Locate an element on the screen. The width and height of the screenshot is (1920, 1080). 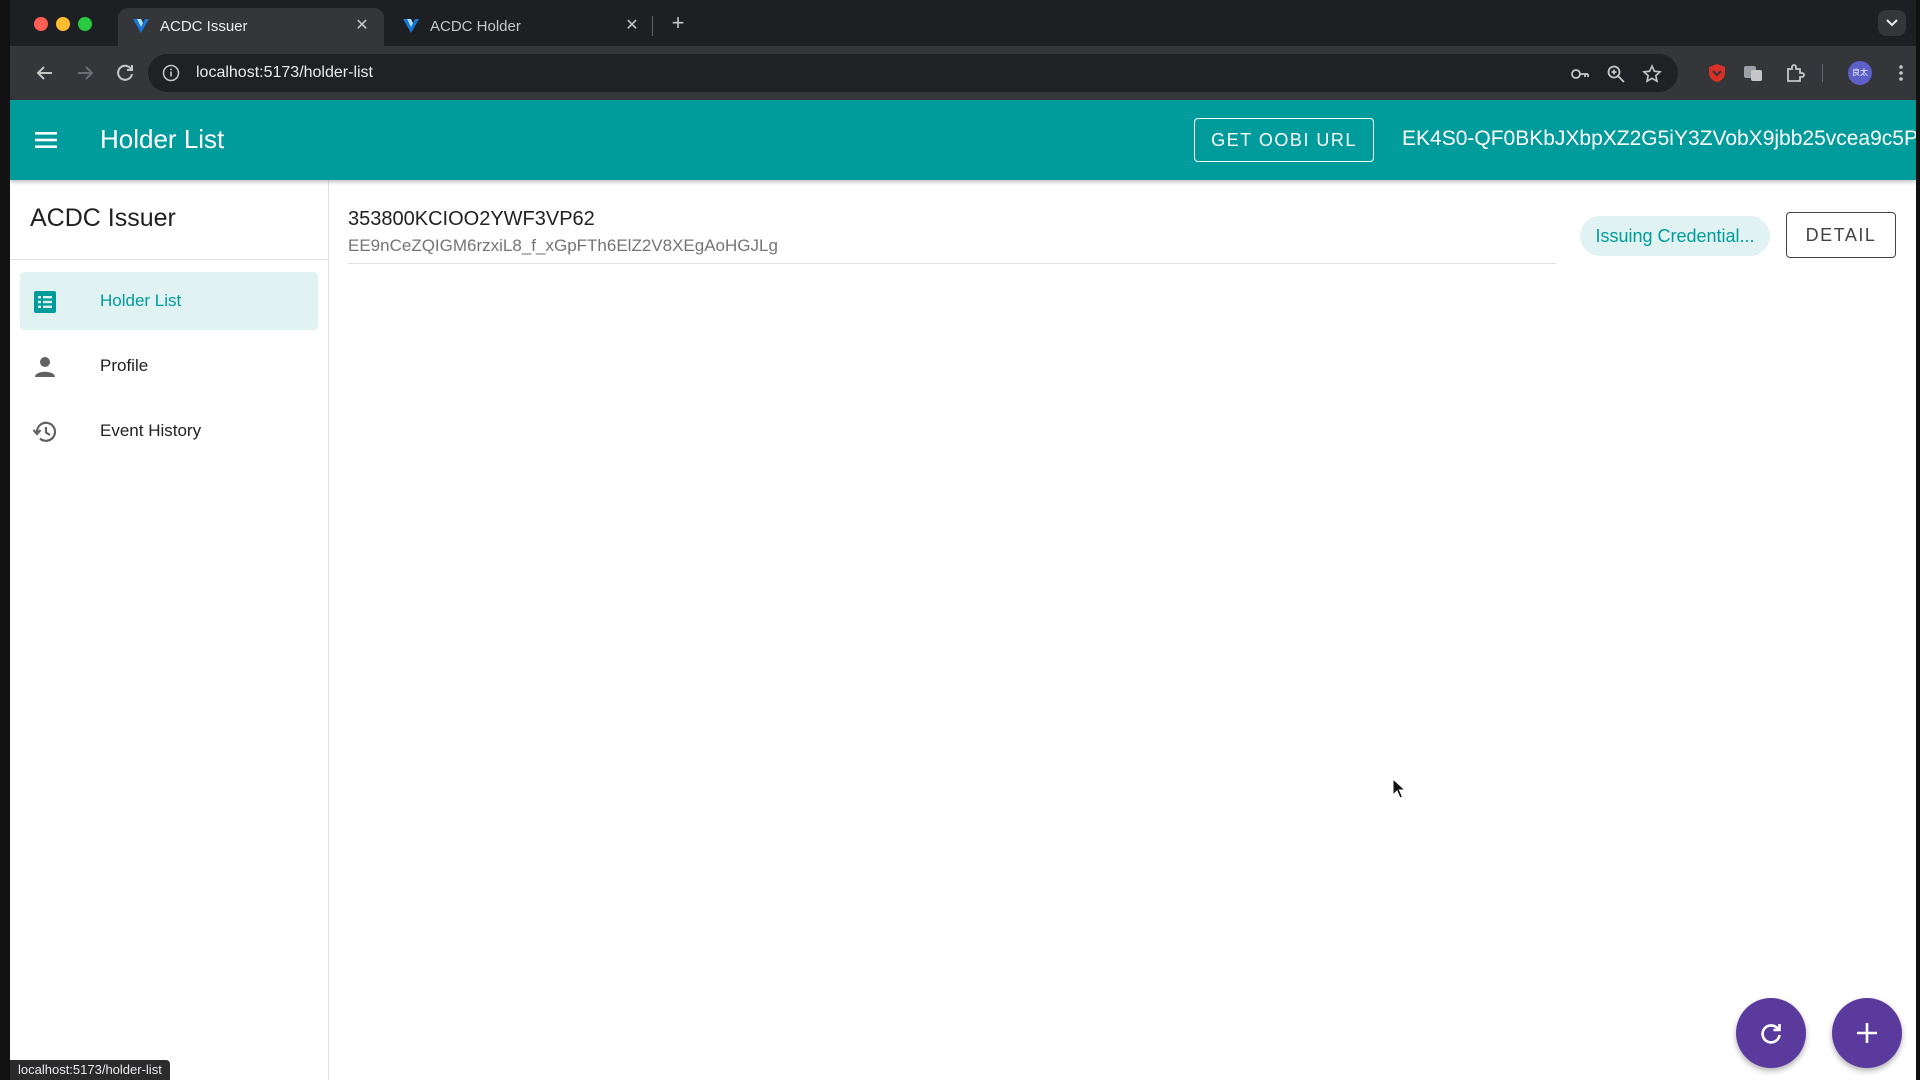
tab-strip: ACDC Issuer ✕ ACDC Holder ✕ + is located at coordinates (963, 23).